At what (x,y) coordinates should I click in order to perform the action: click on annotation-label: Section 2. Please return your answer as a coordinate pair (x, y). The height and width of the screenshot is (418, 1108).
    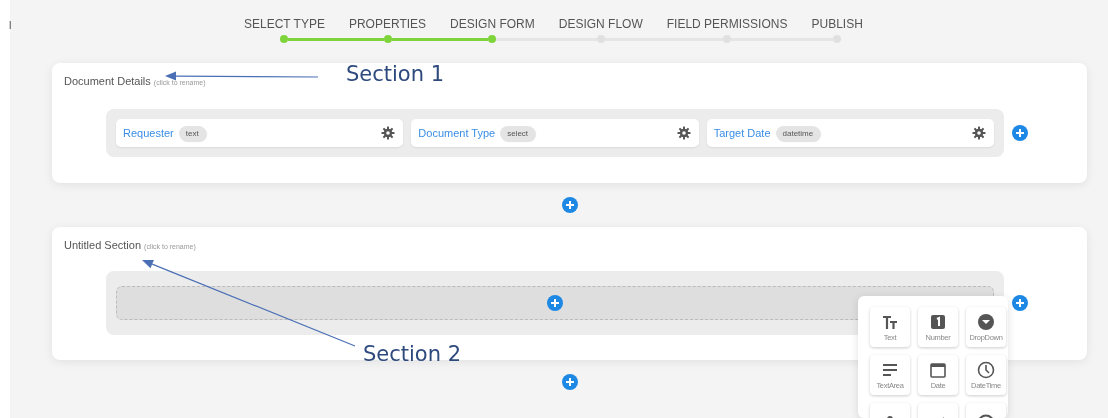
    Looking at the image, I should click on (412, 354).